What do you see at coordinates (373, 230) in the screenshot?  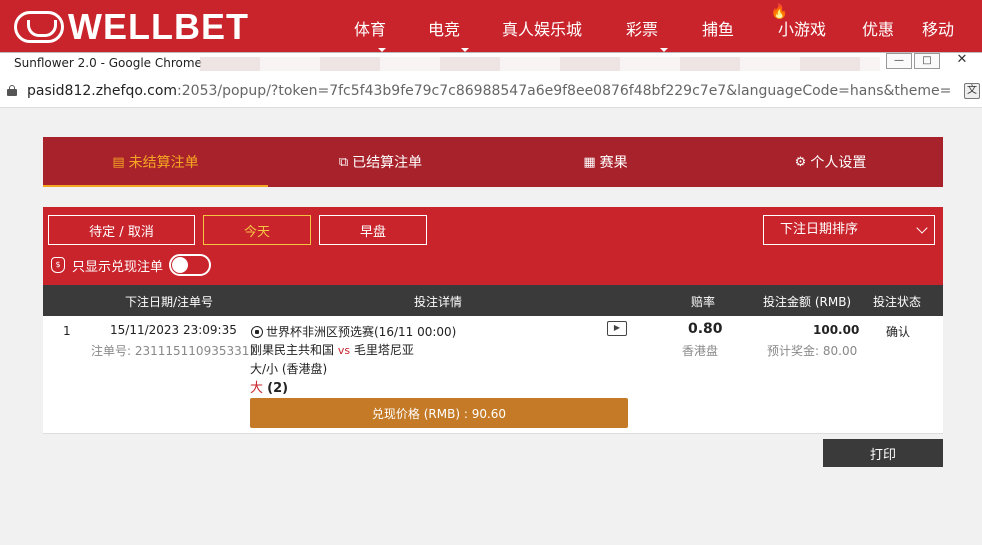 I see `early-market-button: 早盘` at bounding box center [373, 230].